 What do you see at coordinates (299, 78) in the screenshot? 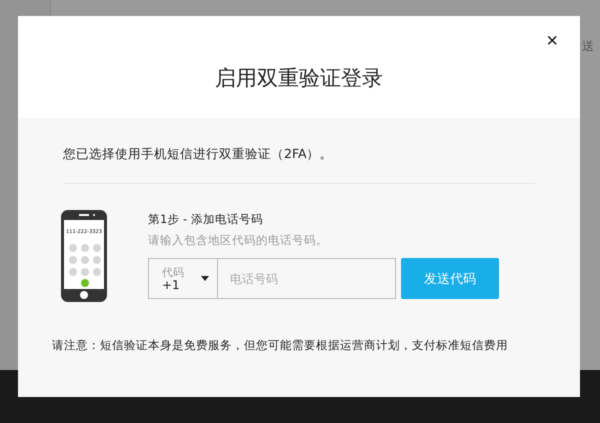
I see `dialog-title: 启用双重验证登录` at bounding box center [299, 78].